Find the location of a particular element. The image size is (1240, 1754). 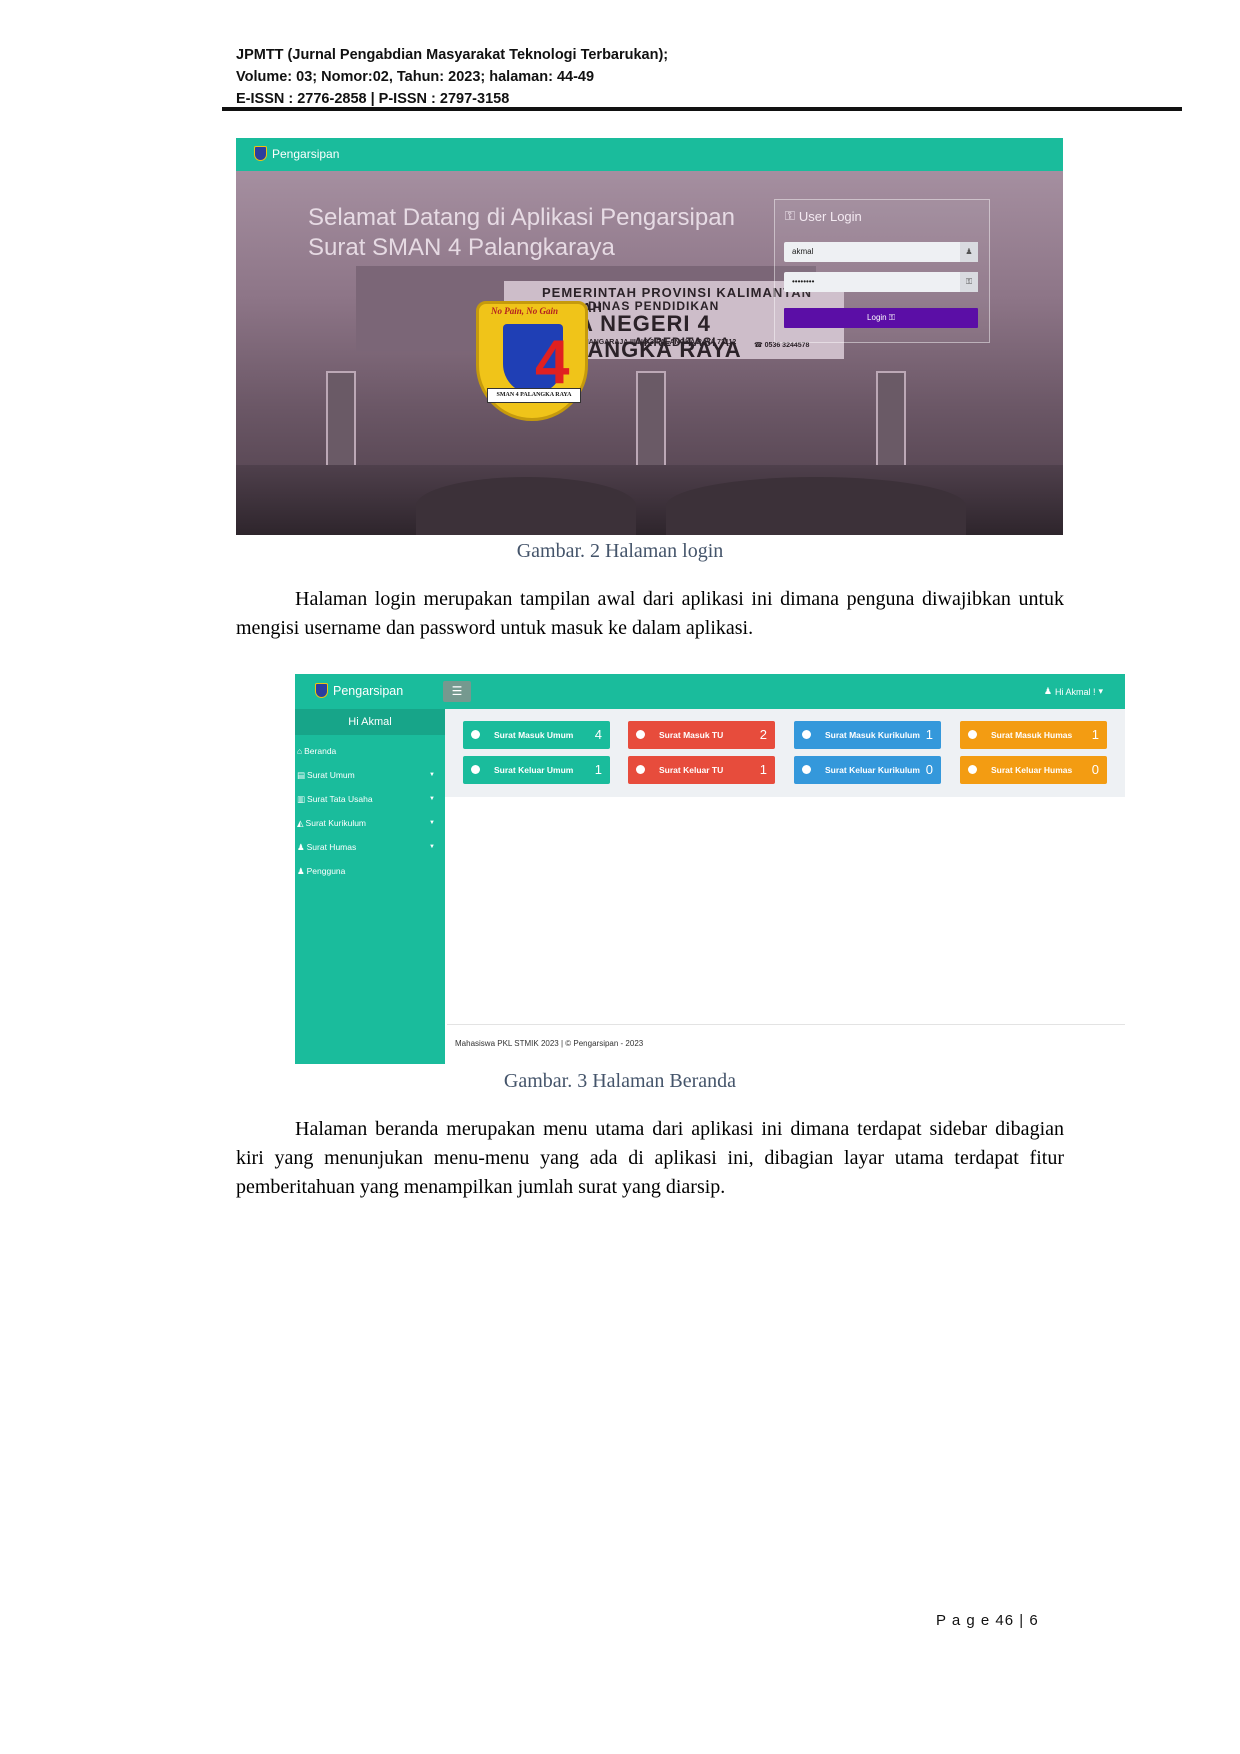

user-menu: ♟ Hi Akmal ! ▾ is located at coordinates (1073, 691).